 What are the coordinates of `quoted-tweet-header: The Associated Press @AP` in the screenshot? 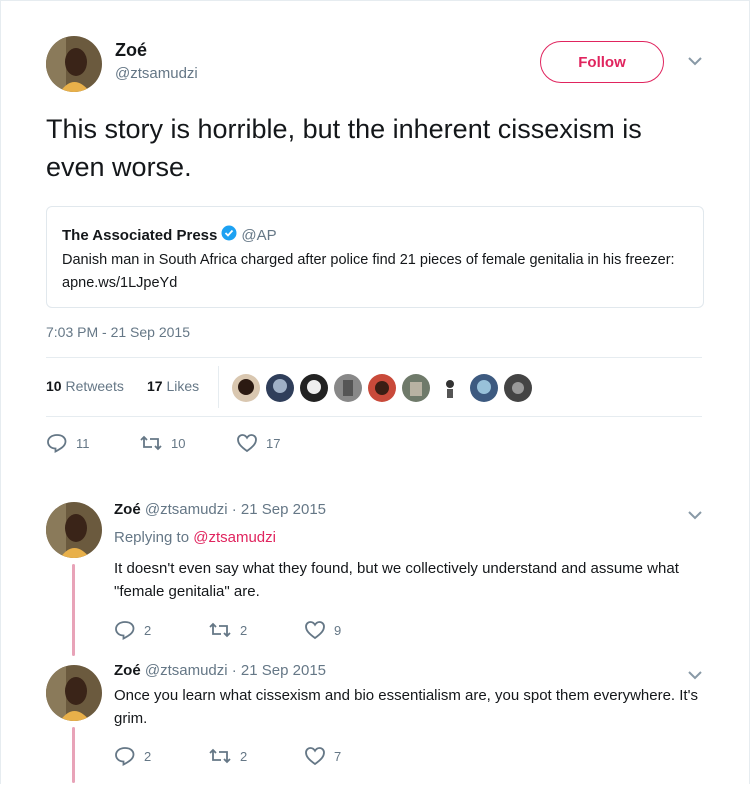 It's located at (169, 235).